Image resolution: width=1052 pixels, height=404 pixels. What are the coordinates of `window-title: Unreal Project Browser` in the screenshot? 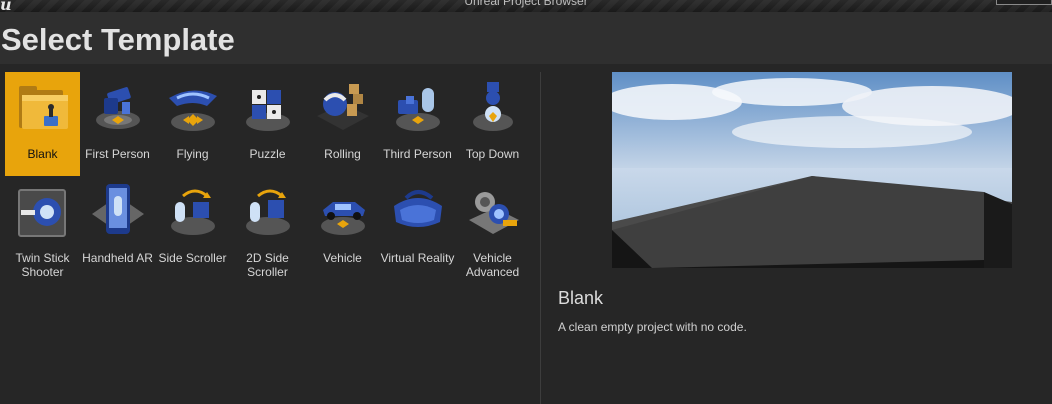 It's located at (526, 4).